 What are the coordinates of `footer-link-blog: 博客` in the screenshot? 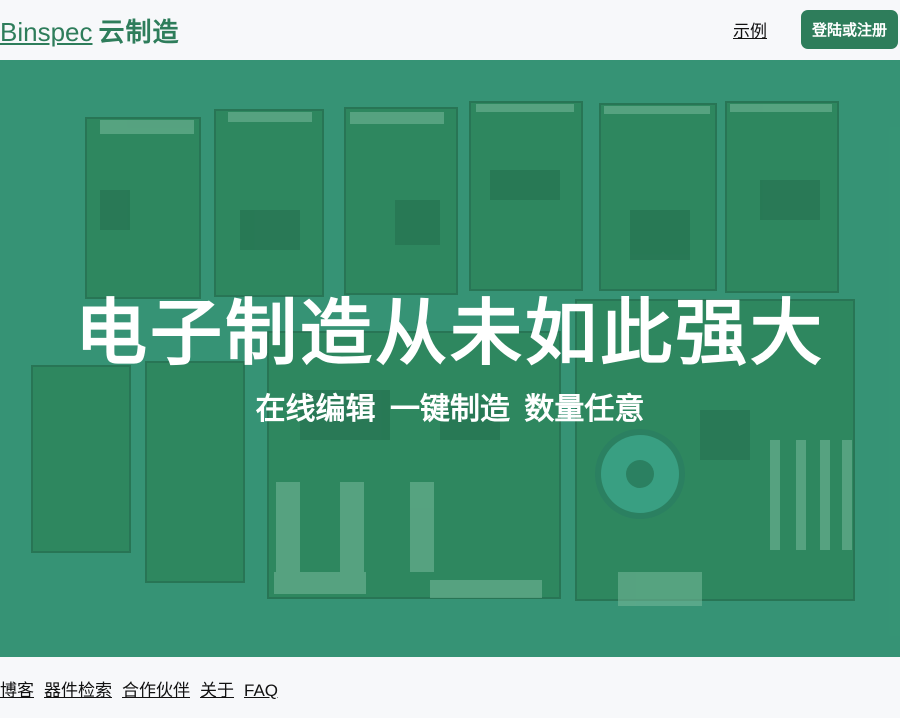 It's located at (17, 691).